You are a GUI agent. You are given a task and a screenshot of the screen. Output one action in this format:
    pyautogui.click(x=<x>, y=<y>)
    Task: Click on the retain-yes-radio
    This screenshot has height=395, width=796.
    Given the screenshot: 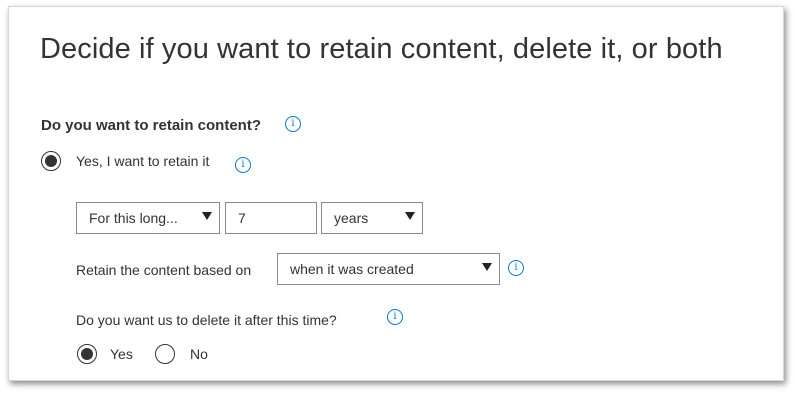 What is the action you would take?
    pyautogui.click(x=51, y=161)
    